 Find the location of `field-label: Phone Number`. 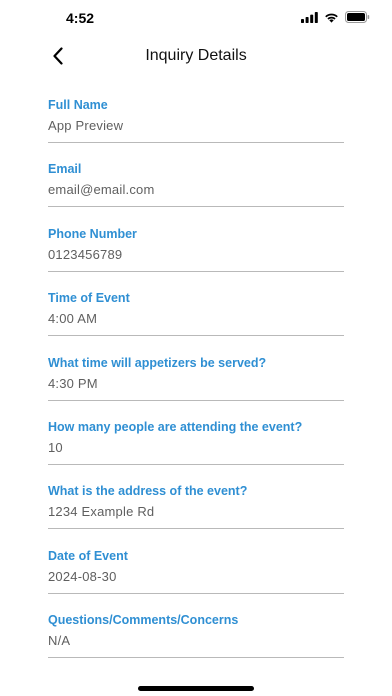

field-label: Phone Number is located at coordinates (92, 233).